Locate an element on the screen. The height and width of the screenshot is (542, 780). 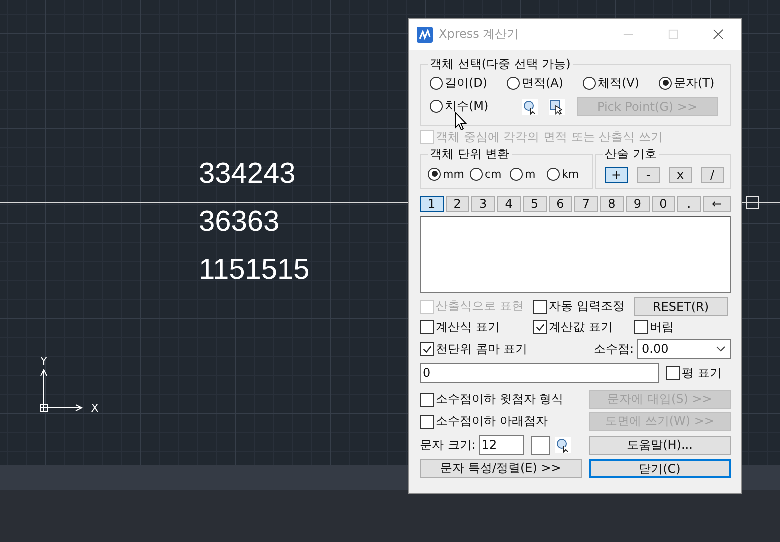
axis-label: X is located at coordinates (95, 408).